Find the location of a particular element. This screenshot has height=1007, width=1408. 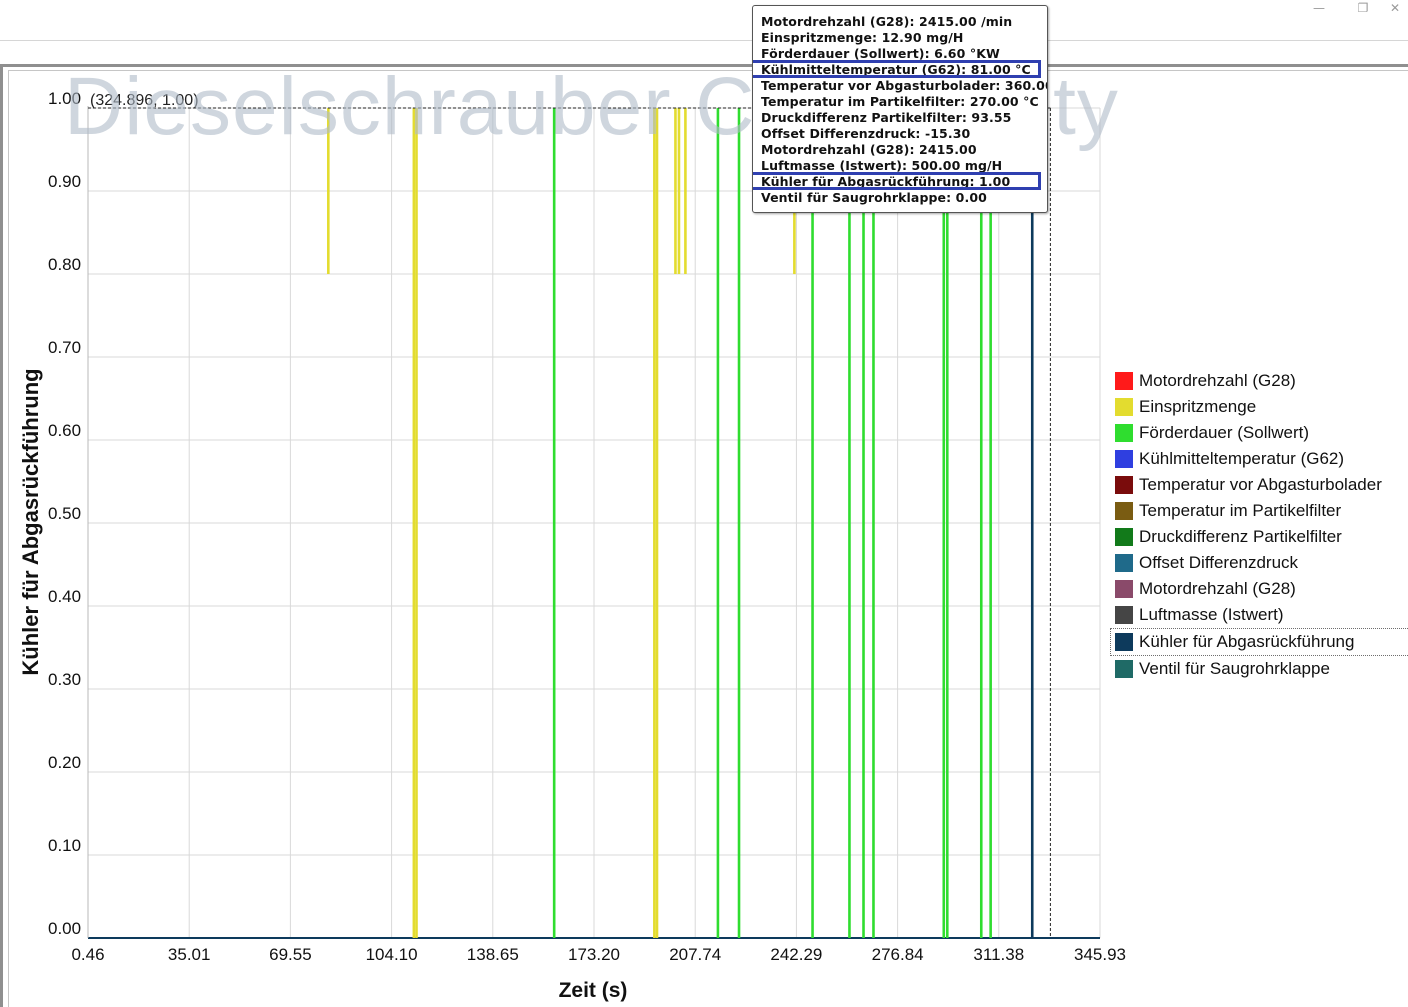

y-tick-label: 0.70 is located at coordinates (64, 347).